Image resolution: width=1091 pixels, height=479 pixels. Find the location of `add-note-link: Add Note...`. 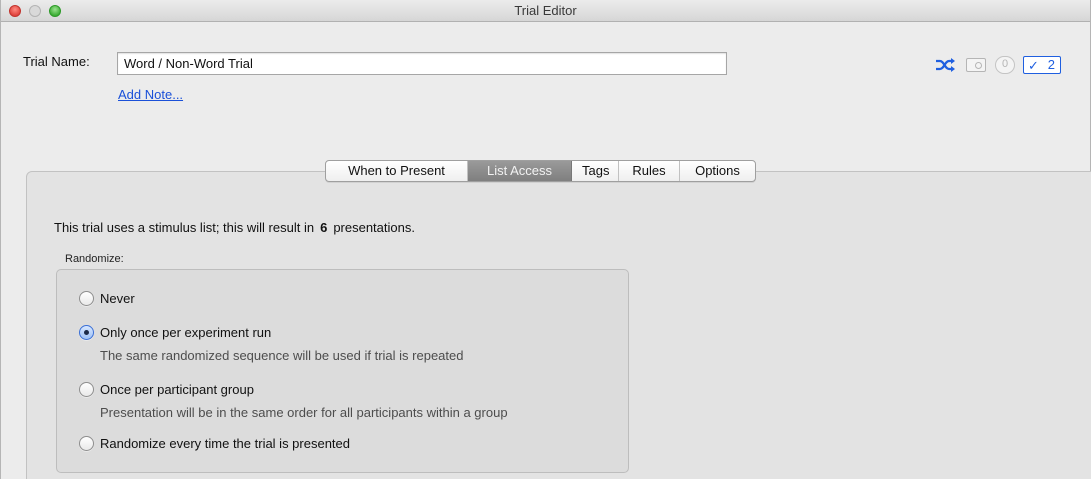

add-note-link: Add Note... is located at coordinates (150, 94).